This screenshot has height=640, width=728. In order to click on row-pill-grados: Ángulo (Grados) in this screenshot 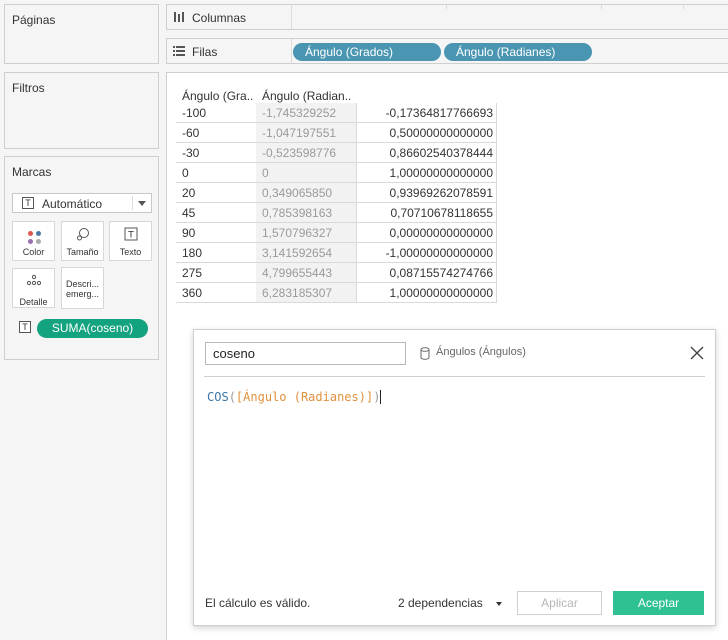, I will do `click(367, 52)`.